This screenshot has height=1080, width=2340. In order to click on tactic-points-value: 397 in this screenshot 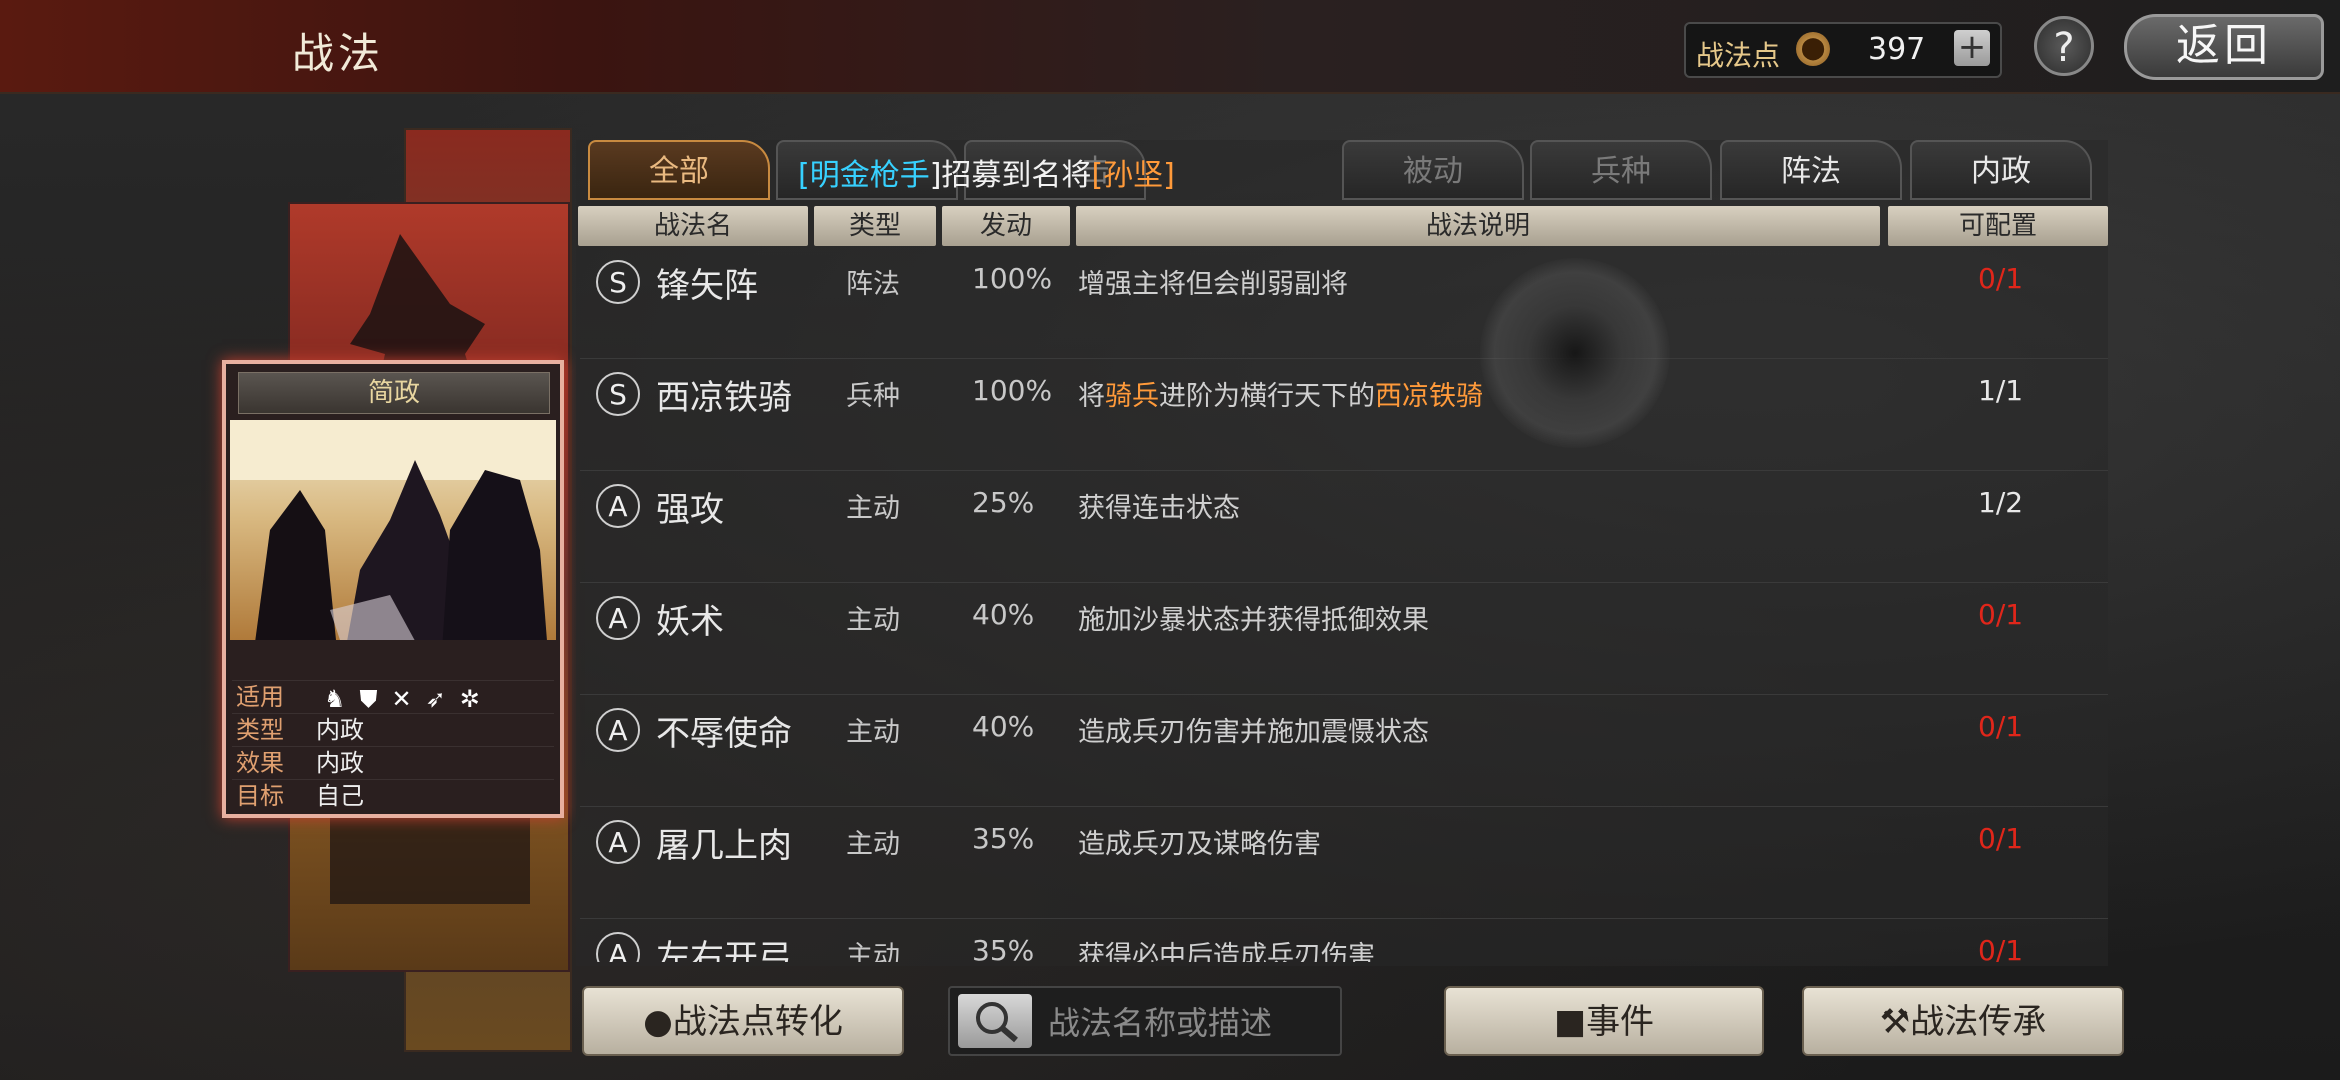, I will do `click(1897, 49)`.